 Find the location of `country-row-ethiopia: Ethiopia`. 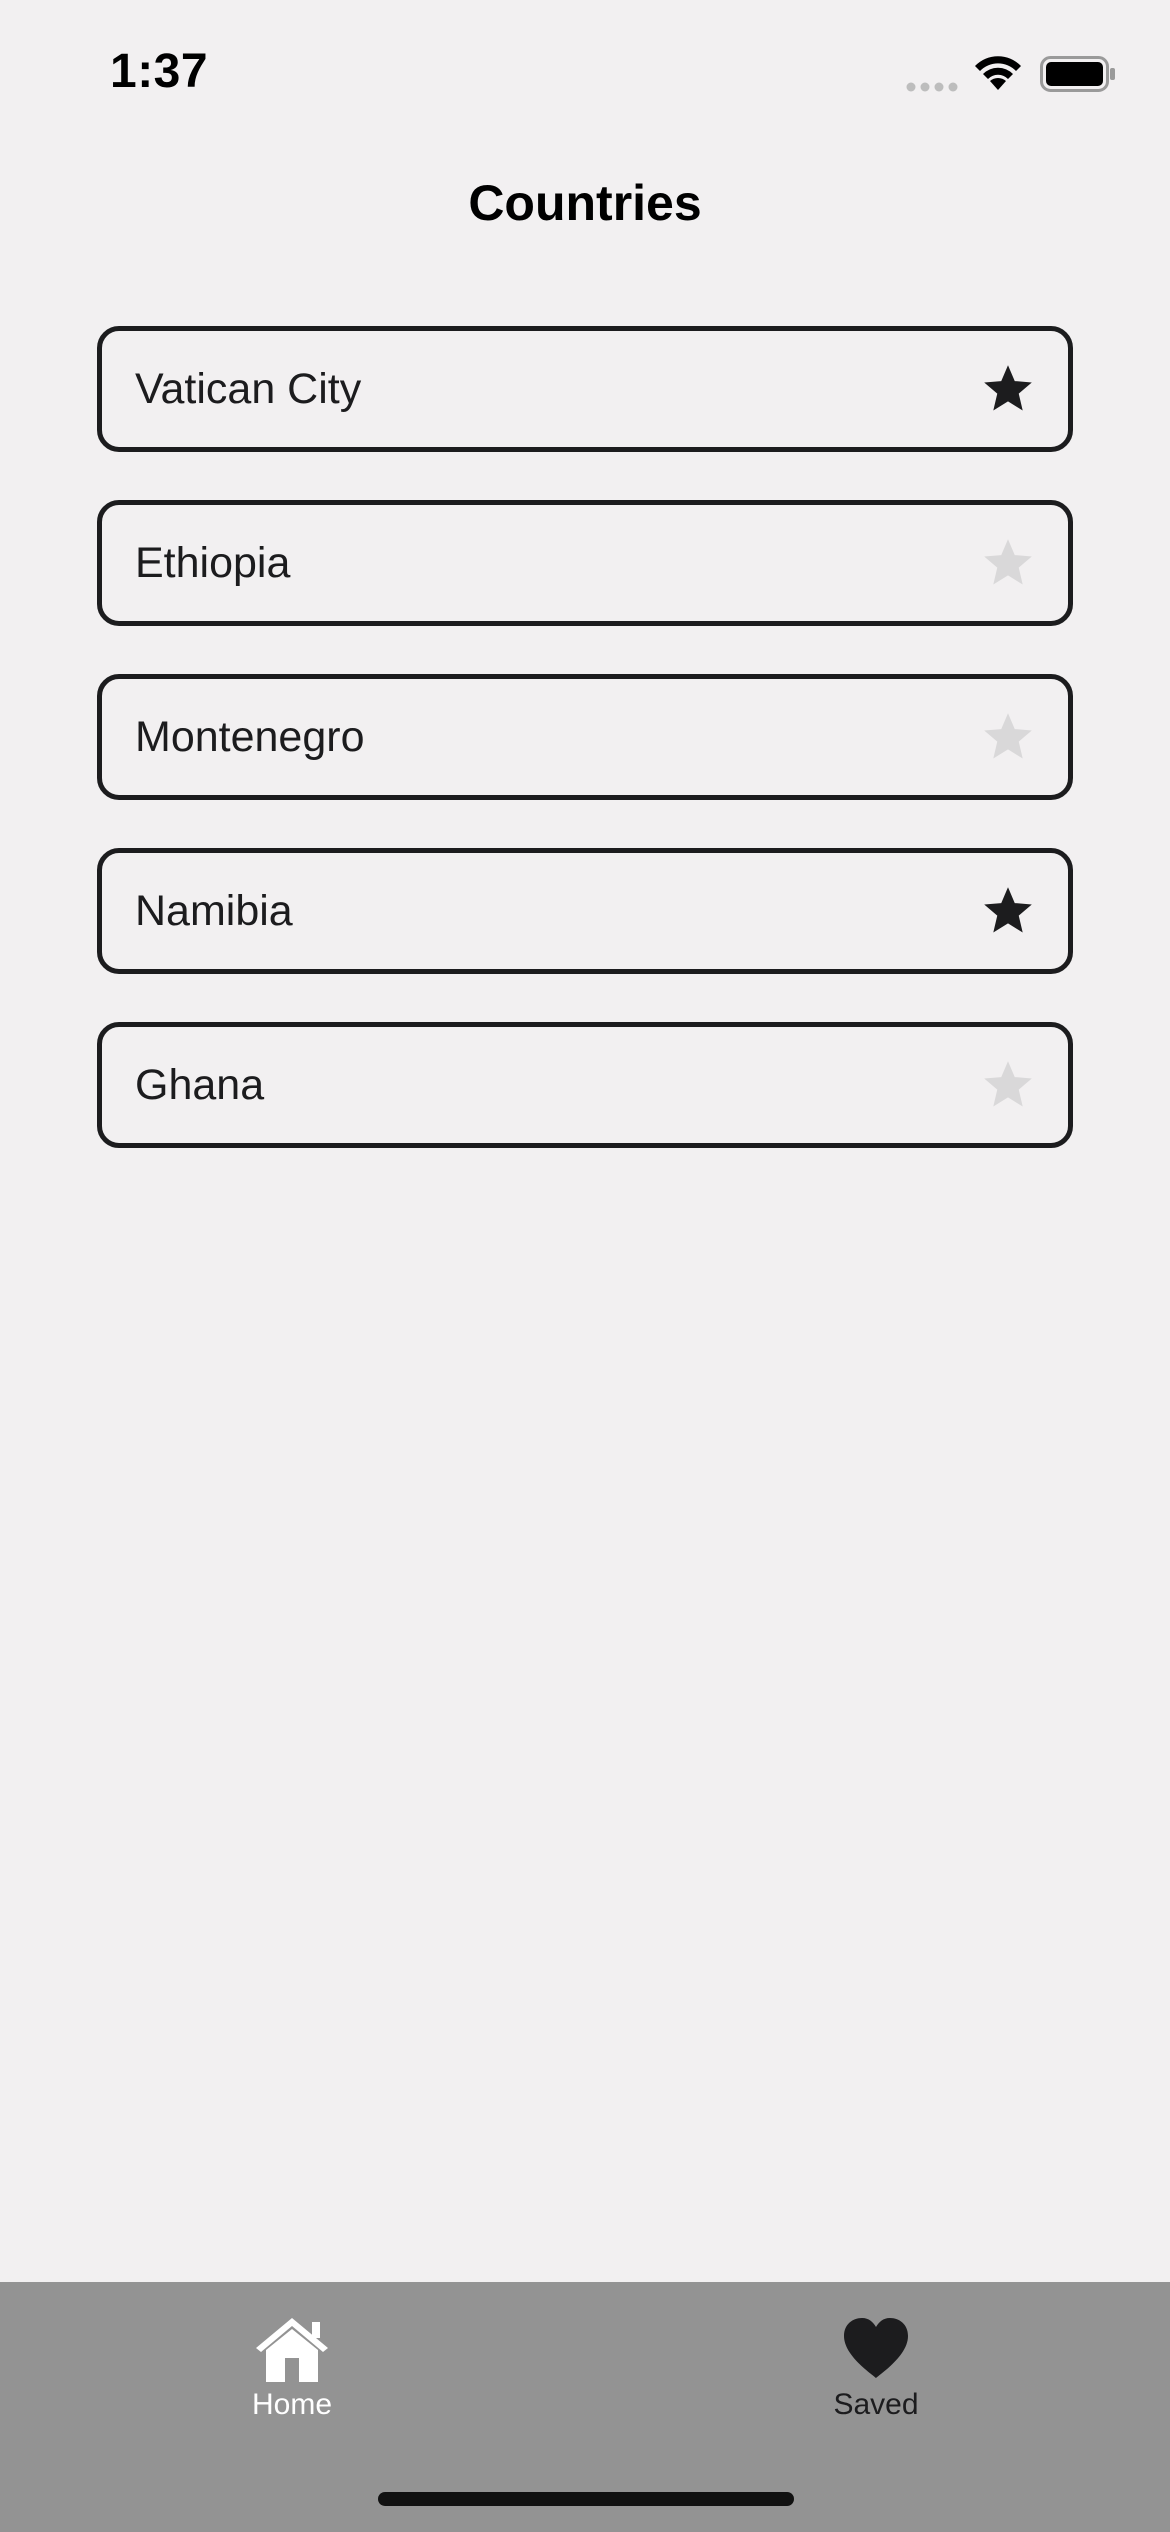

country-row-ethiopia: Ethiopia is located at coordinates (585, 563).